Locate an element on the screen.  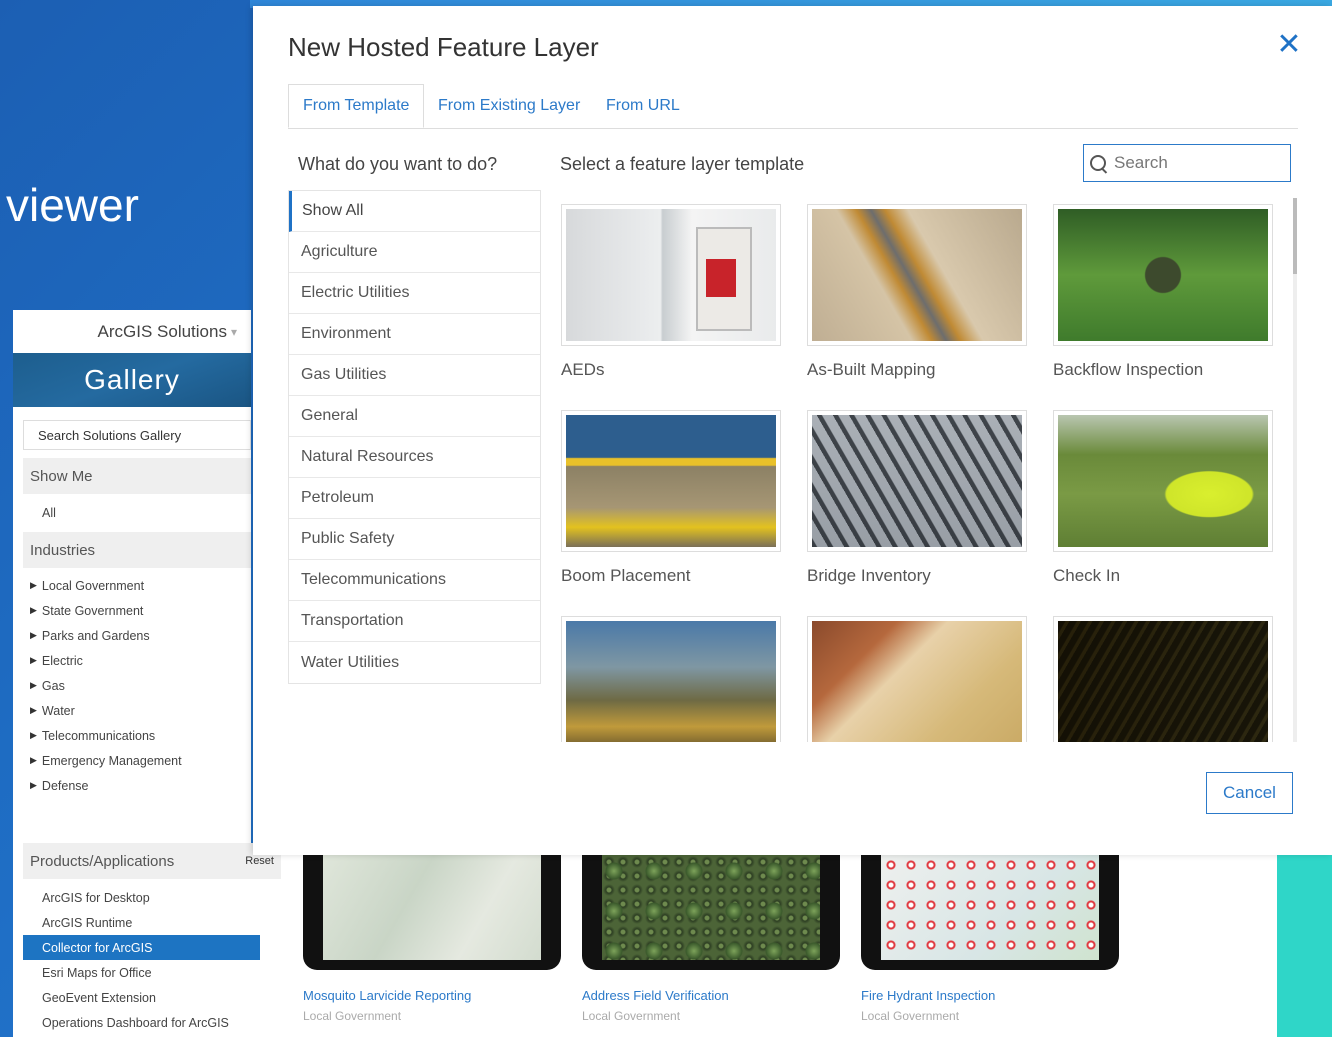
category-item: Agriculture is located at coordinates (414, 252).